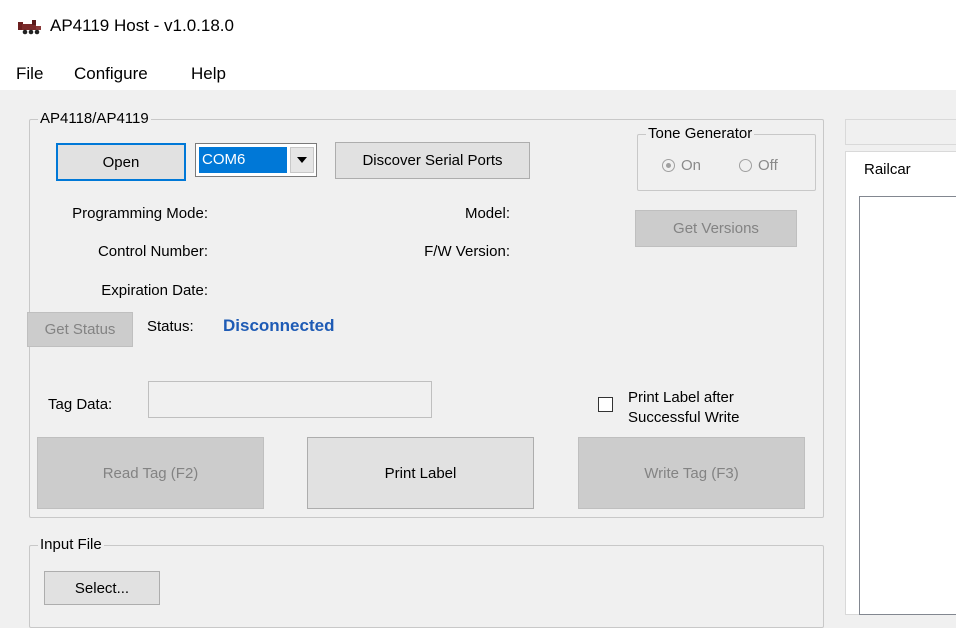  What do you see at coordinates (111, 74) in the screenshot?
I see `menu-configure: Configure` at bounding box center [111, 74].